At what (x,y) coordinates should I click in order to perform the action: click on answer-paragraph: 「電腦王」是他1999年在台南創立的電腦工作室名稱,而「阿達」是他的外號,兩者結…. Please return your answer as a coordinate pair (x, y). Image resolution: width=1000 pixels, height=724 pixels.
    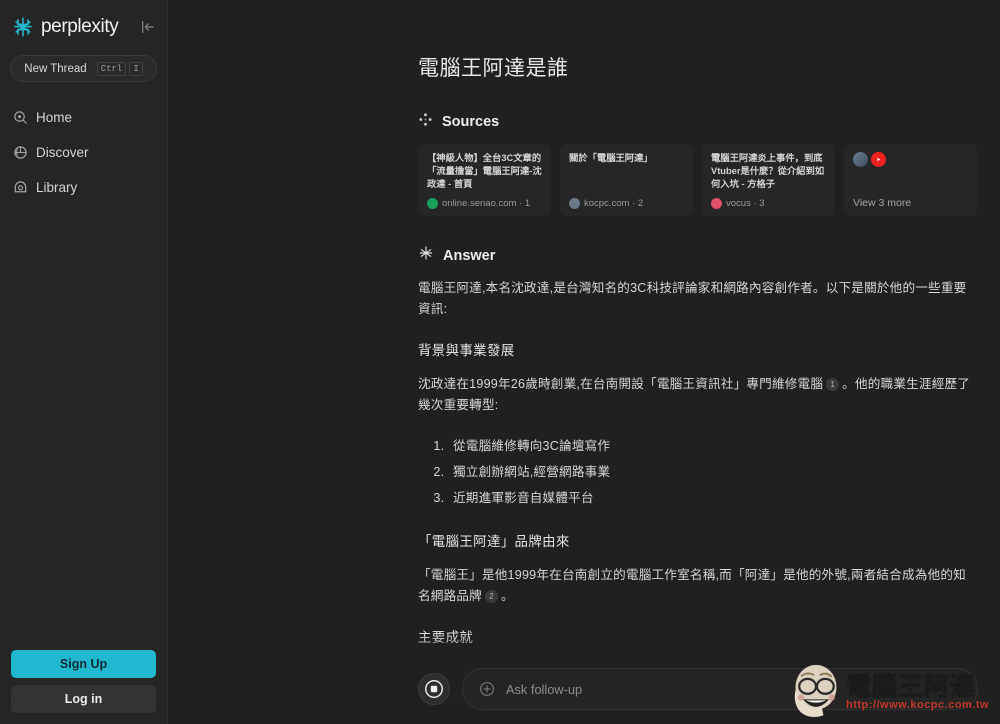
    Looking at the image, I should click on (698, 586).